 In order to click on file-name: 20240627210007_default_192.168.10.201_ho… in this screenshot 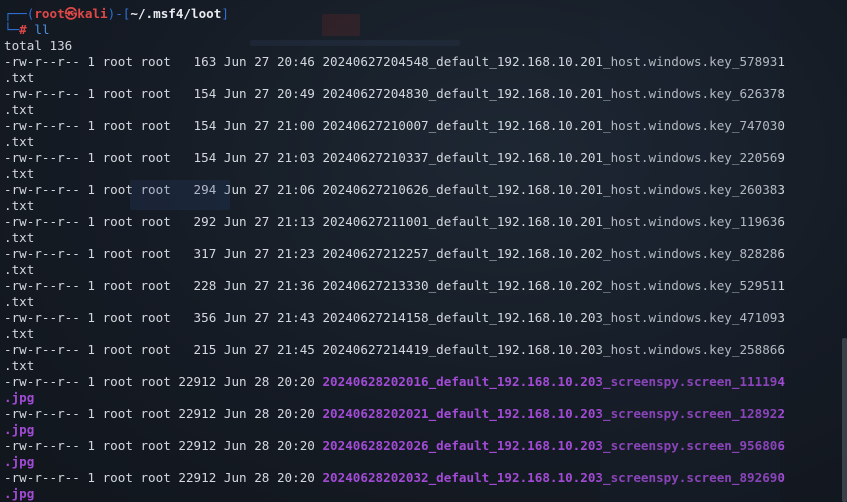, I will do `click(553, 125)`.